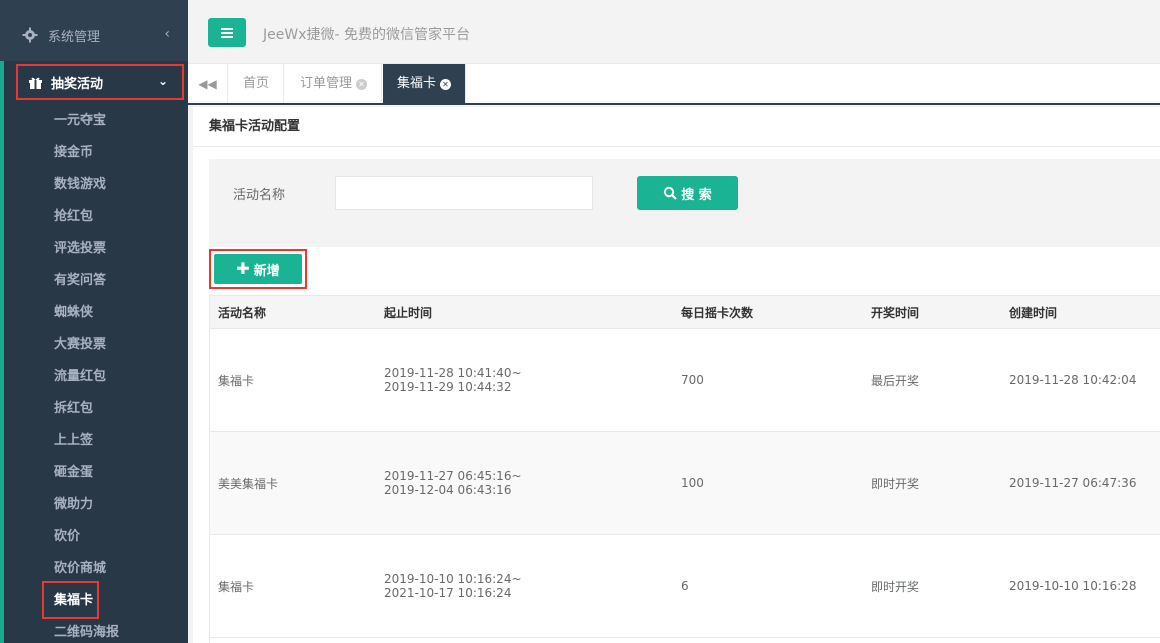  Describe the element at coordinates (96, 630) in the screenshot. I see `sidebar-subitem: 二维码海报` at that location.